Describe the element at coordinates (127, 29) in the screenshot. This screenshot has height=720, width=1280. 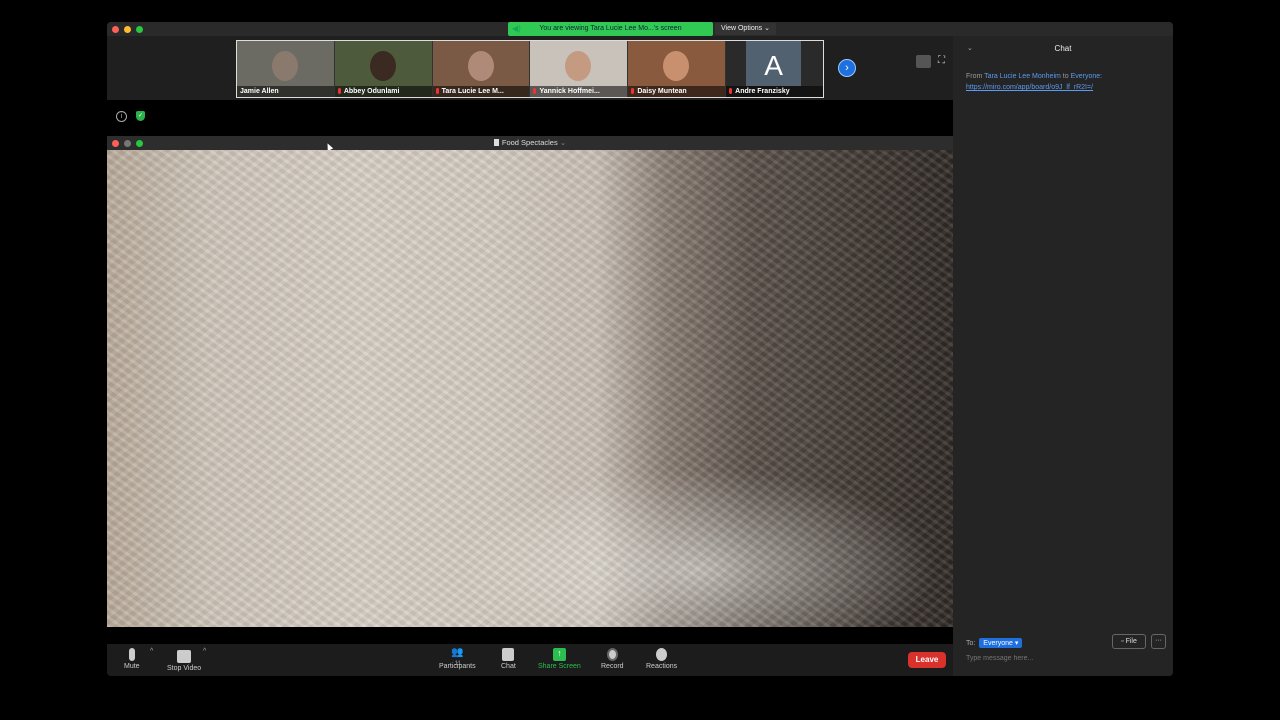
I see `minimize-window-button` at that location.